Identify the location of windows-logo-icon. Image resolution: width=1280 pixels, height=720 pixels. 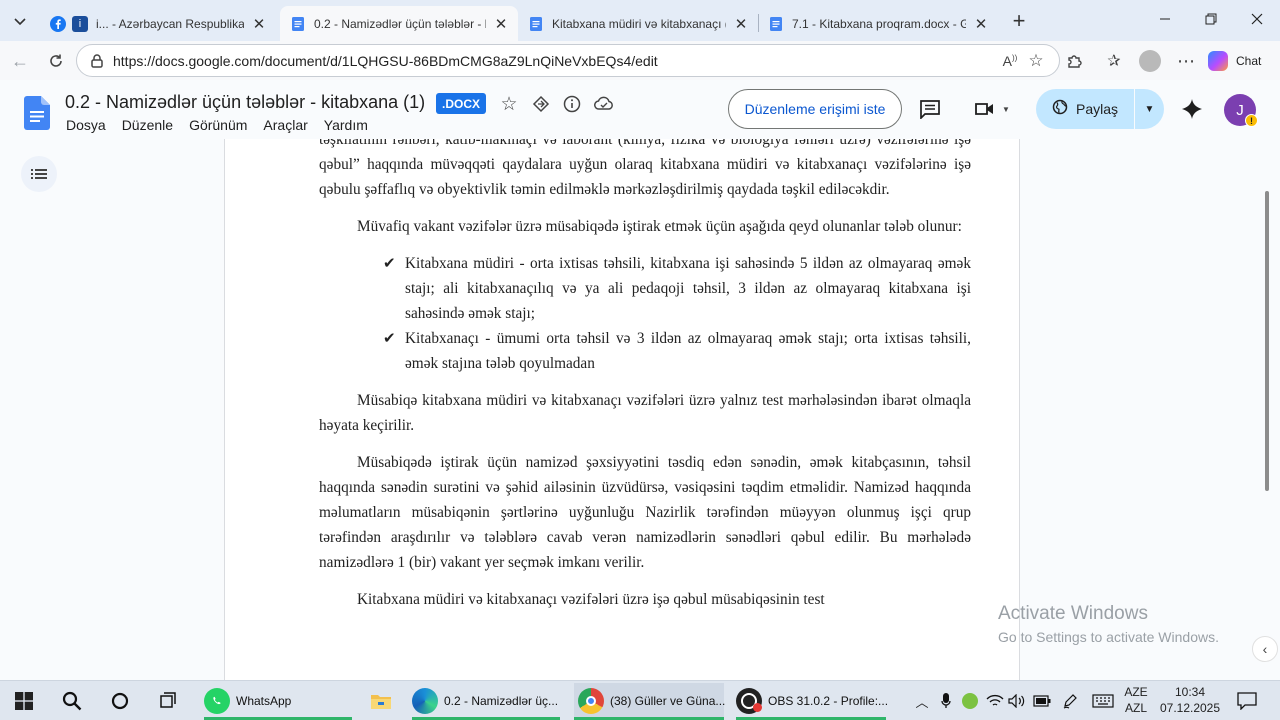
(24, 701).